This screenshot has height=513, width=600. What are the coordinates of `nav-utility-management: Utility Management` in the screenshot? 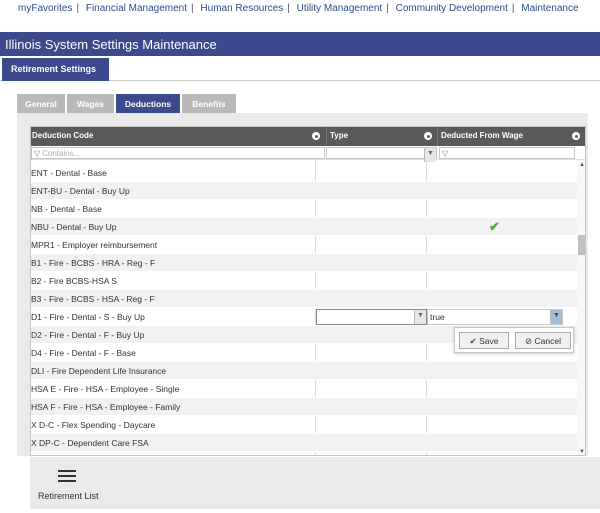 It's located at (340, 8).